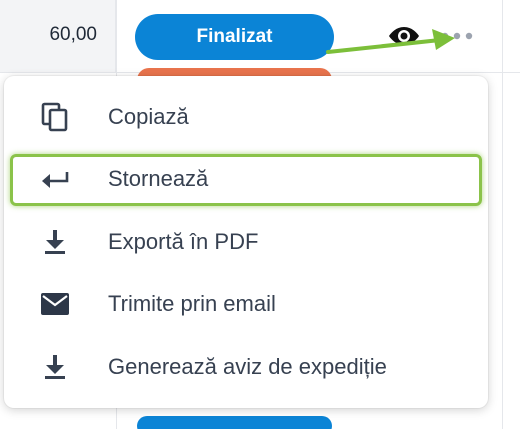 The image size is (520, 429). Describe the element at coordinates (73, 34) in the screenshot. I see `amount-value: 60,00` at that location.